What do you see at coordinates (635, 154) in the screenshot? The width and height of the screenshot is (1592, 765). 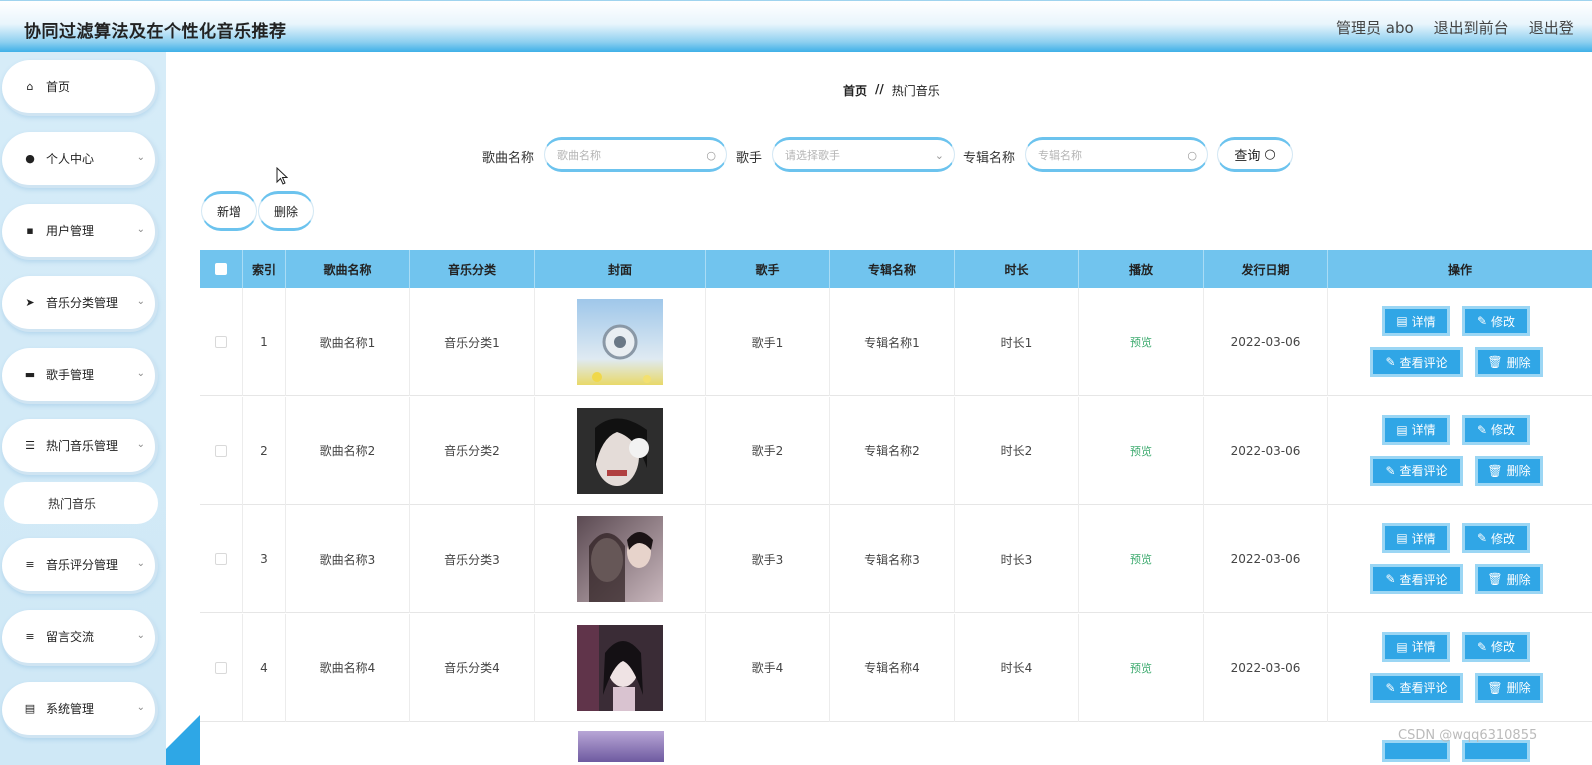 I see `song-name-input: 歌曲名称 ○` at bounding box center [635, 154].